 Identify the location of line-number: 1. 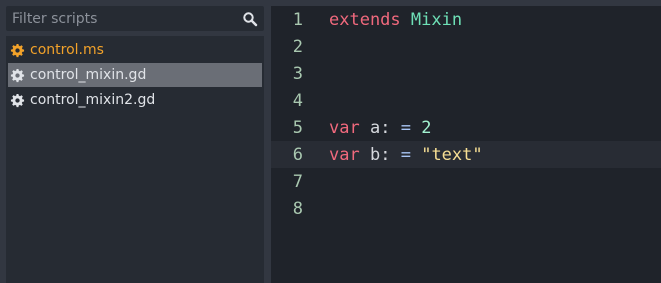
(297, 19).